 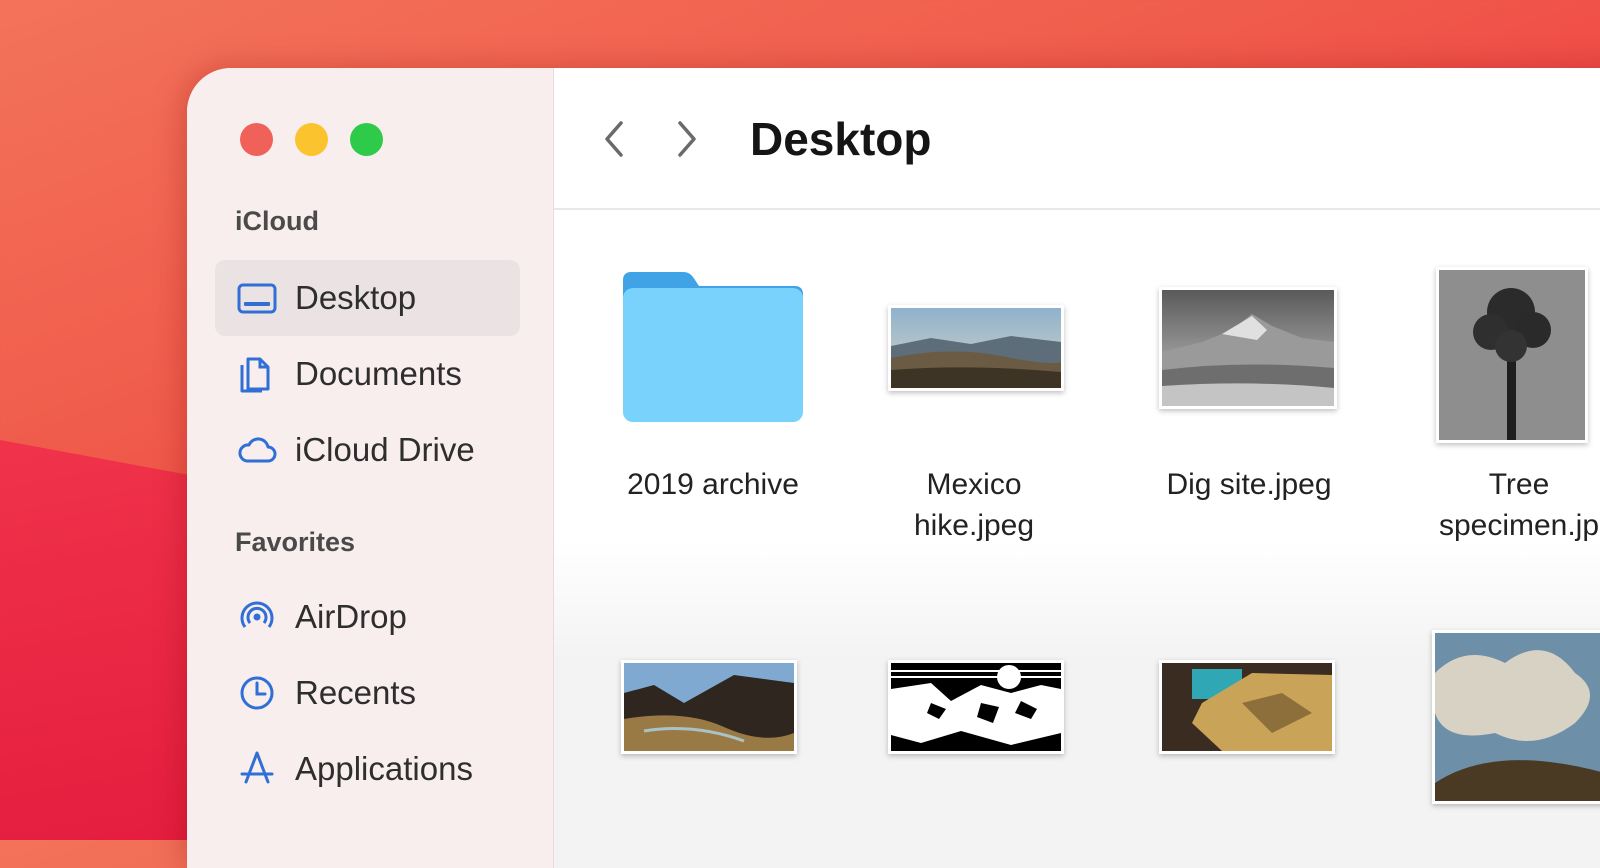 I want to click on sidebar-item-airdrop: AirDrop, so click(x=367, y=617).